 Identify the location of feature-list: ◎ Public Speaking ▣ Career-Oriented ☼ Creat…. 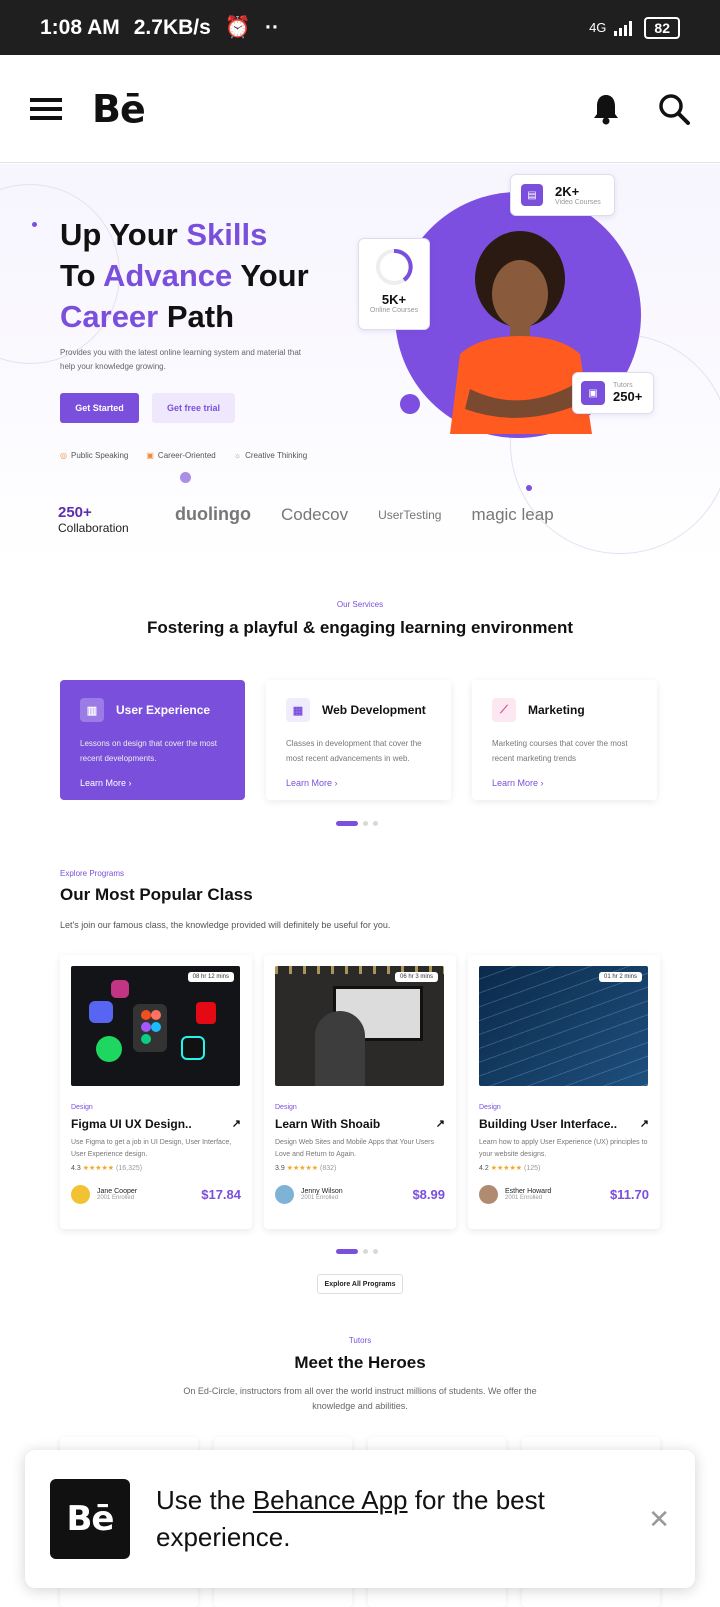
(183, 455).